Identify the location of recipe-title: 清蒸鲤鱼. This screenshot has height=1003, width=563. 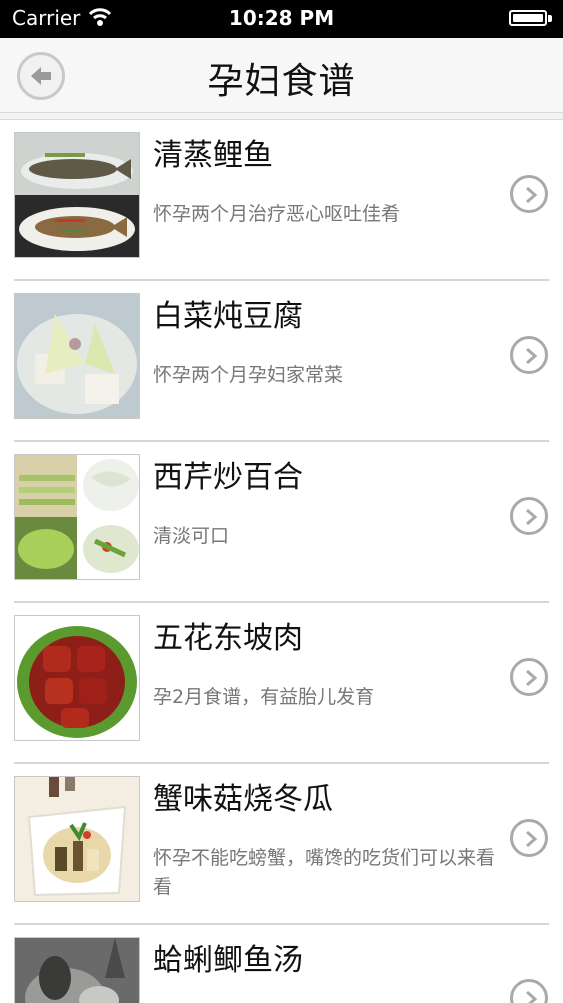
(213, 155).